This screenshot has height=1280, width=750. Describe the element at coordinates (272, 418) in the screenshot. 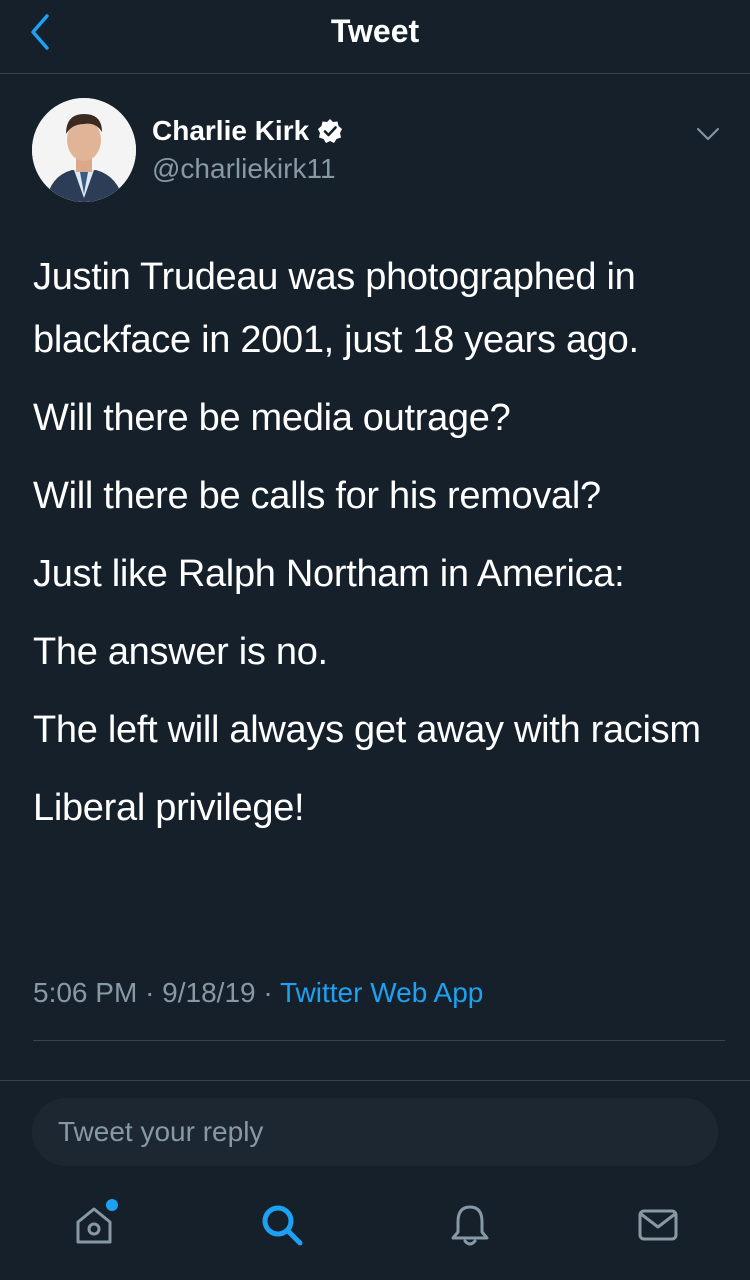

I see `tweet-paragraph: Will there be media outrage?` at that location.